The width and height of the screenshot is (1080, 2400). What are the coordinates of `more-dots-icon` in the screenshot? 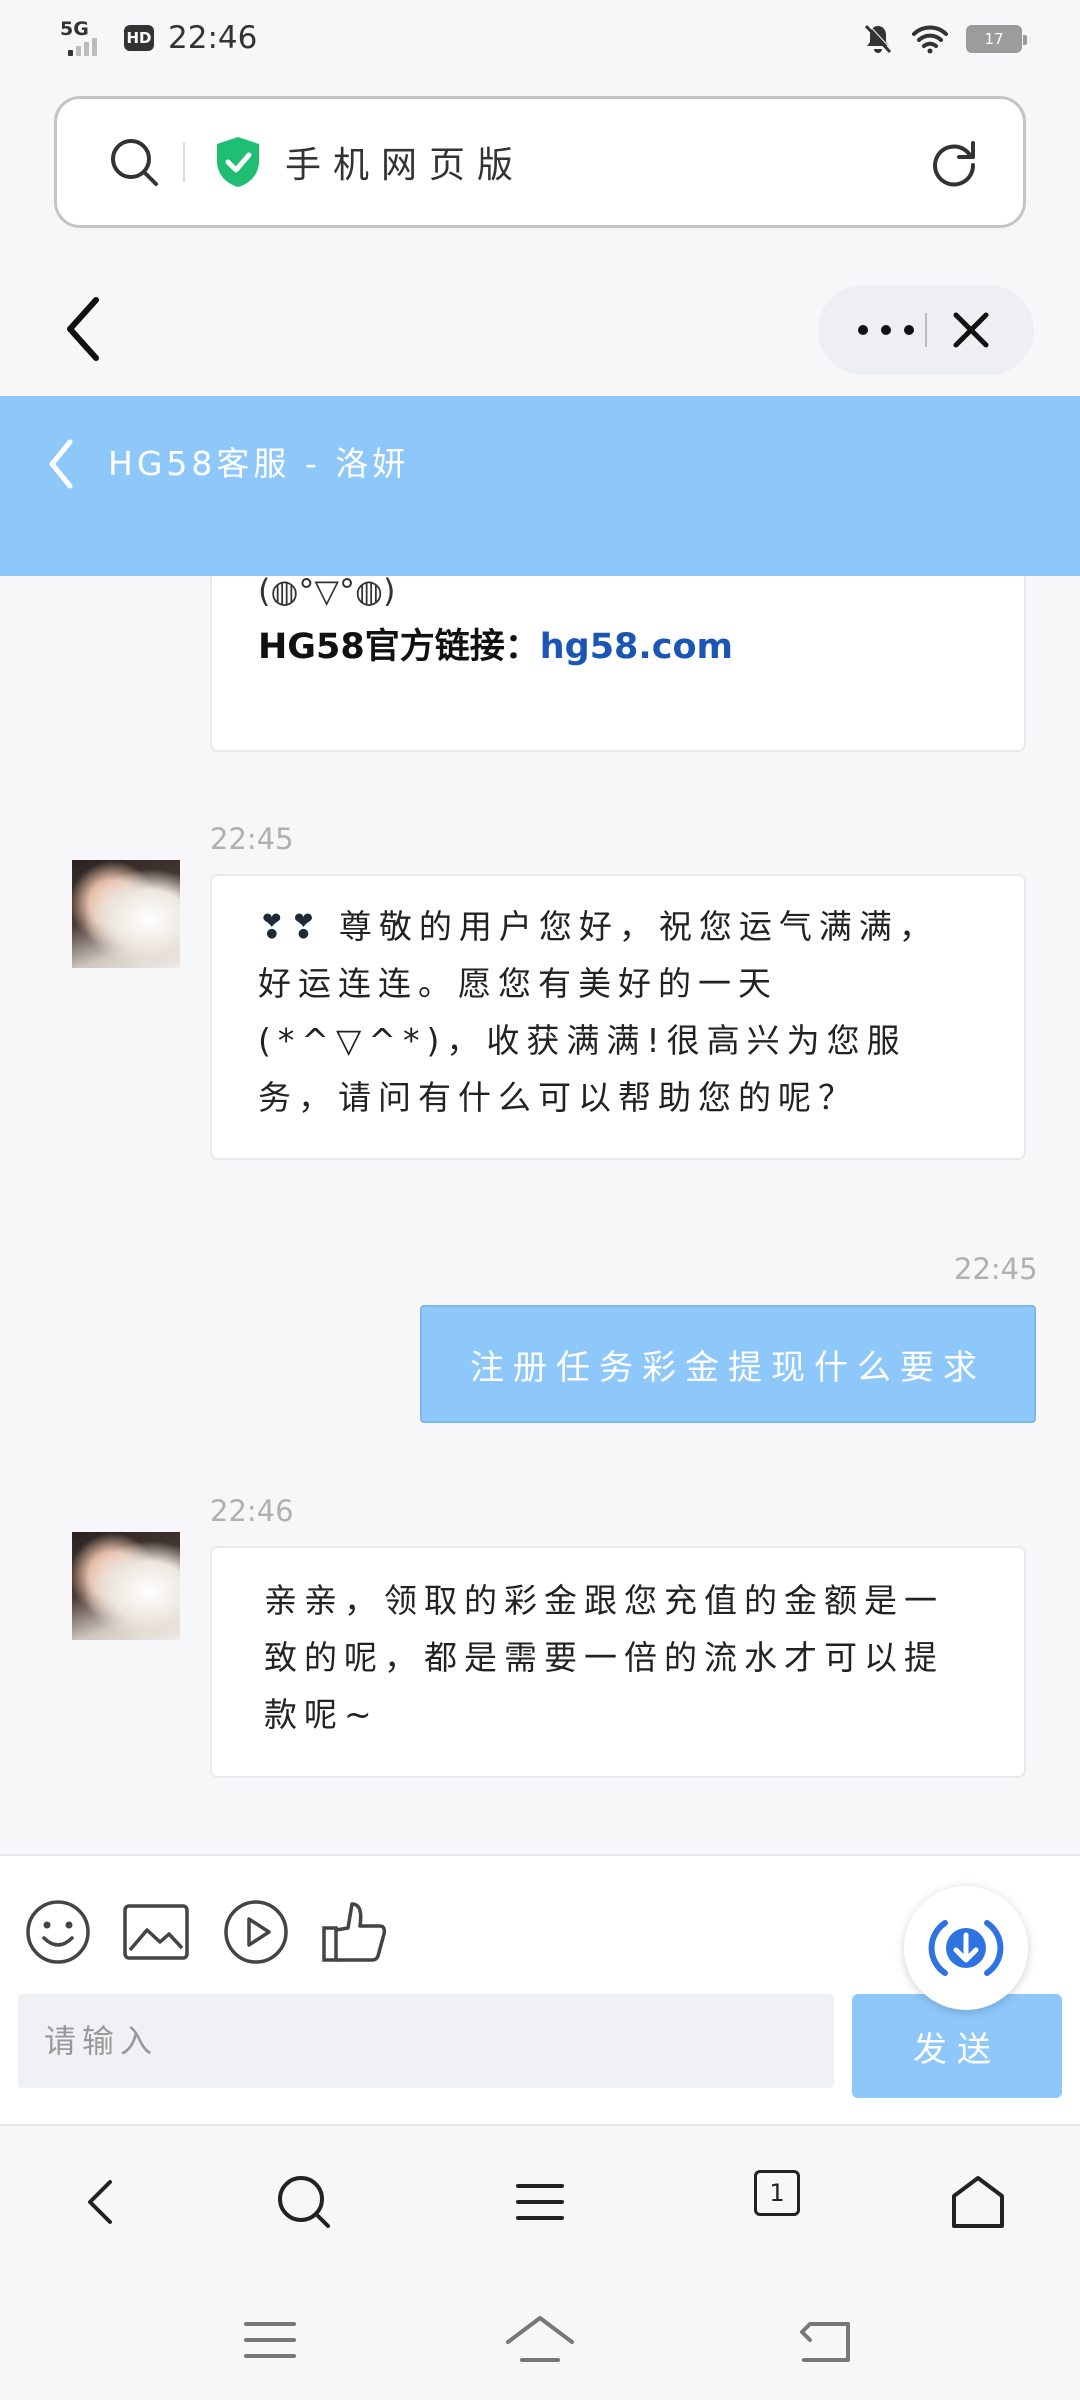 It's located at (886, 330).